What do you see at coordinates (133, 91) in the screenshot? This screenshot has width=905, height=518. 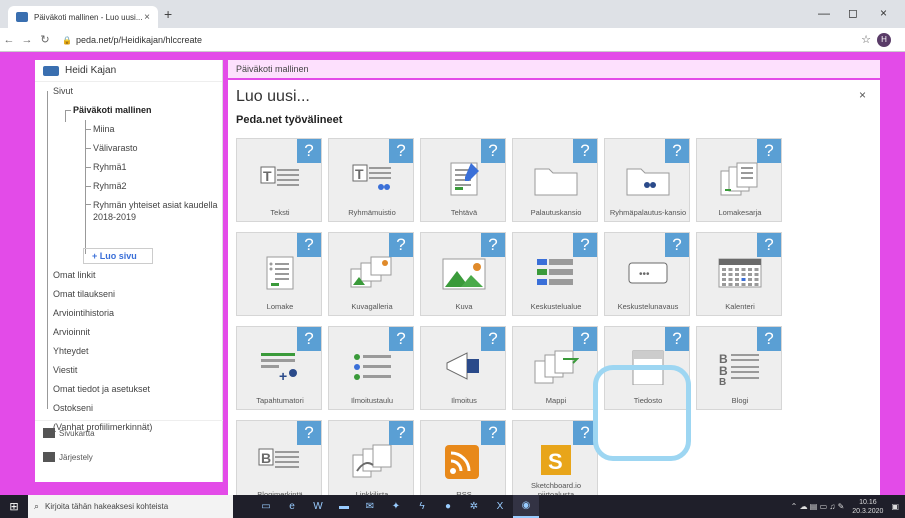 I see `sidebar-item-sivut: Sivut` at bounding box center [133, 91].